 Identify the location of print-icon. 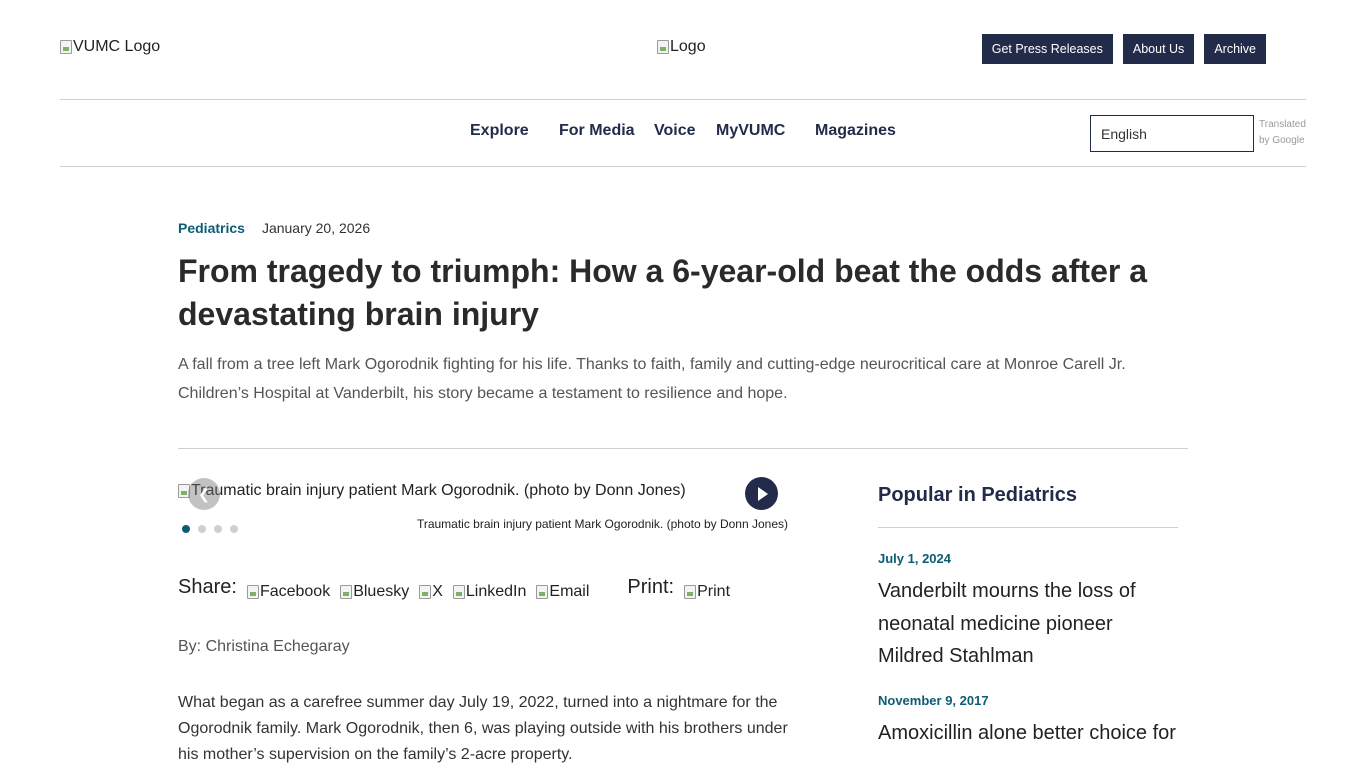
(690, 591).